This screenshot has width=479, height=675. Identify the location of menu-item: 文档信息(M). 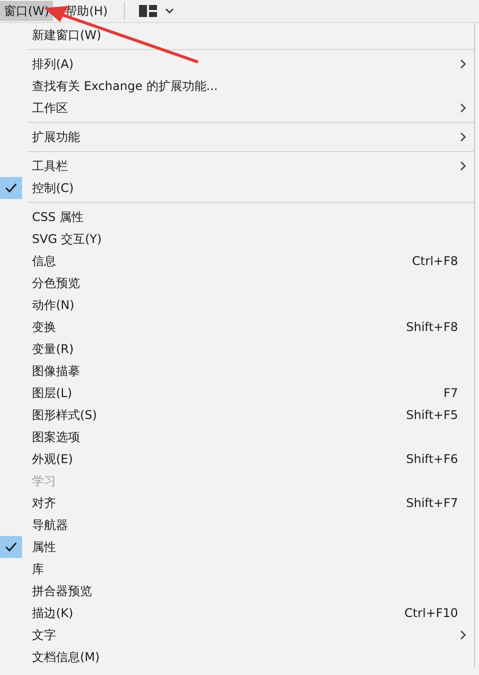
(253, 657).